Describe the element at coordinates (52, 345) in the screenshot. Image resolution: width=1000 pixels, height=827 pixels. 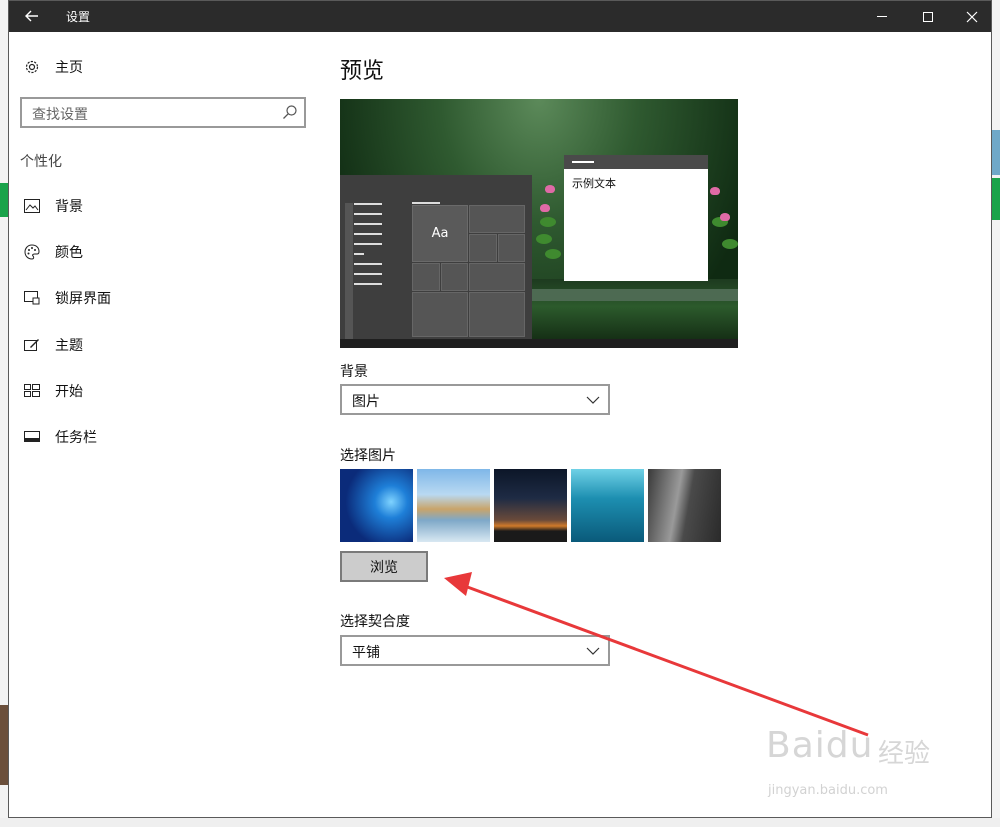
I see `sidebar-item-themes: 主题` at that location.